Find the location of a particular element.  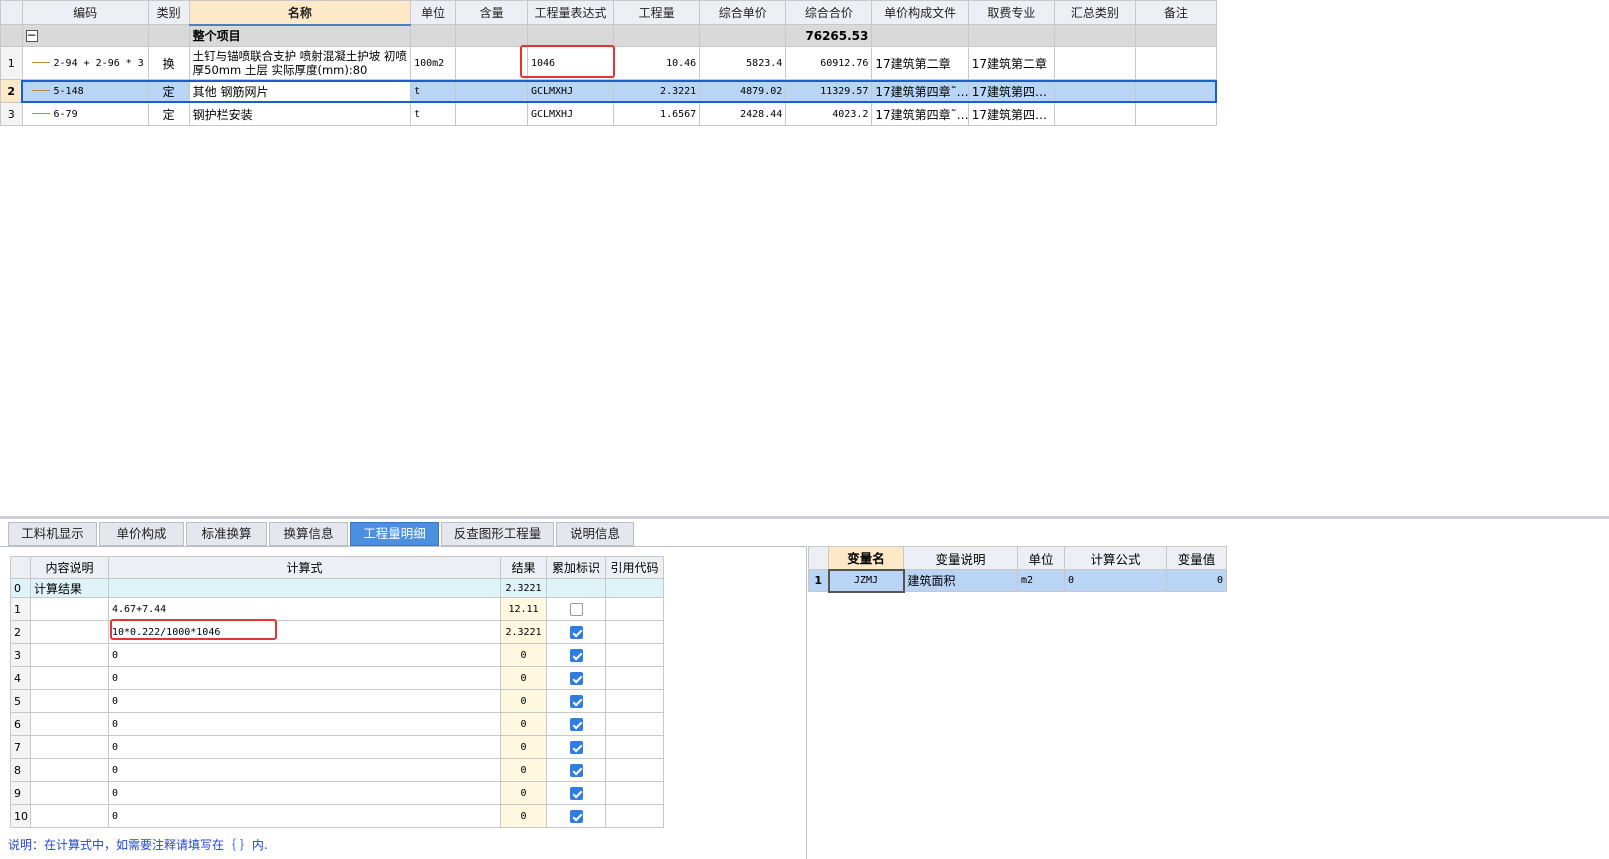

col-header-fee-major: 取费专业 is located at coordinates (1011, 12).